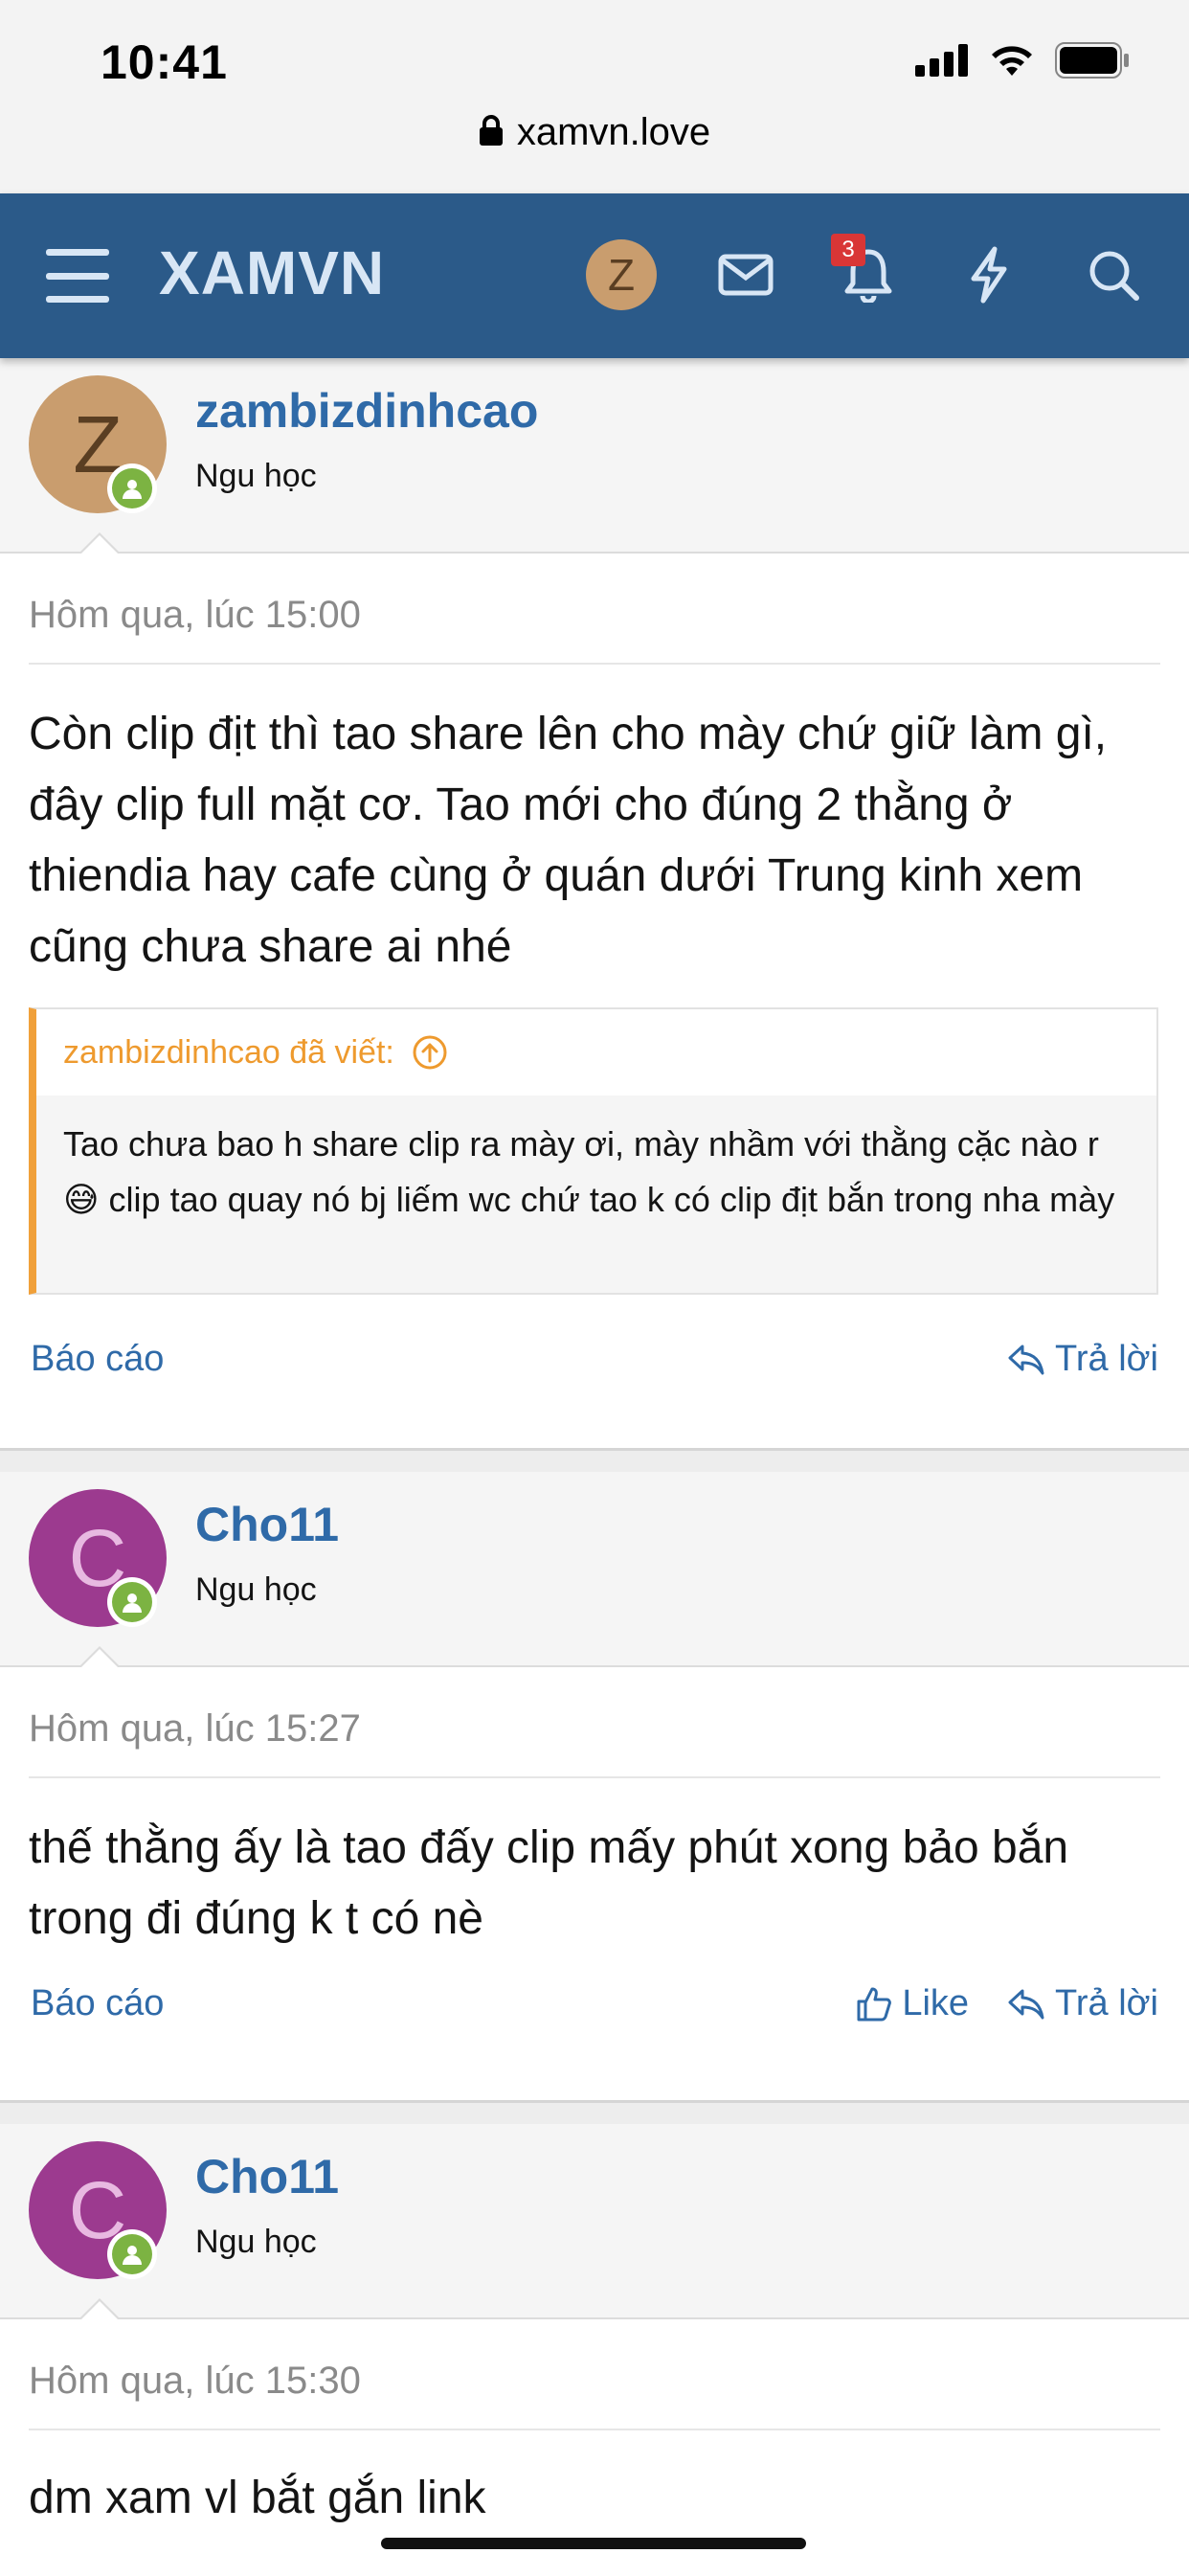  Describe the element at coordinates (195, 1729) in the screenshot. I see `post-date: Hôm qua, lúc 15:27` at that location.